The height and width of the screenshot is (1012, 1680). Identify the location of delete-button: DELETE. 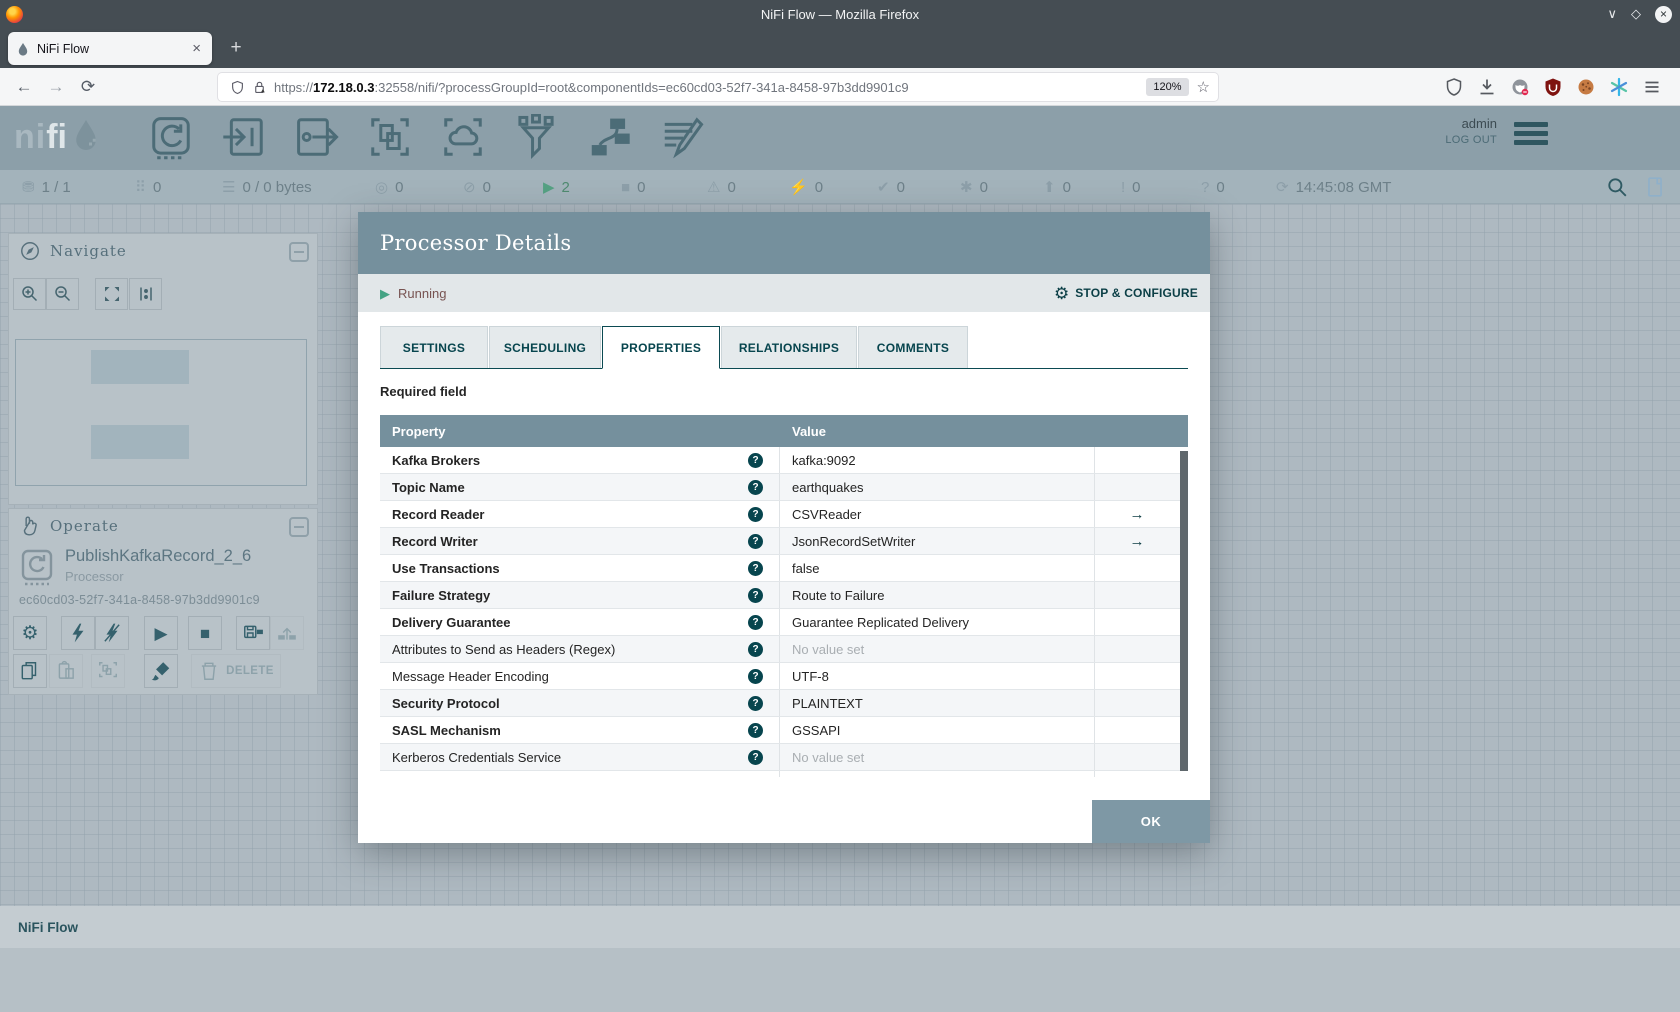
(236, 671).